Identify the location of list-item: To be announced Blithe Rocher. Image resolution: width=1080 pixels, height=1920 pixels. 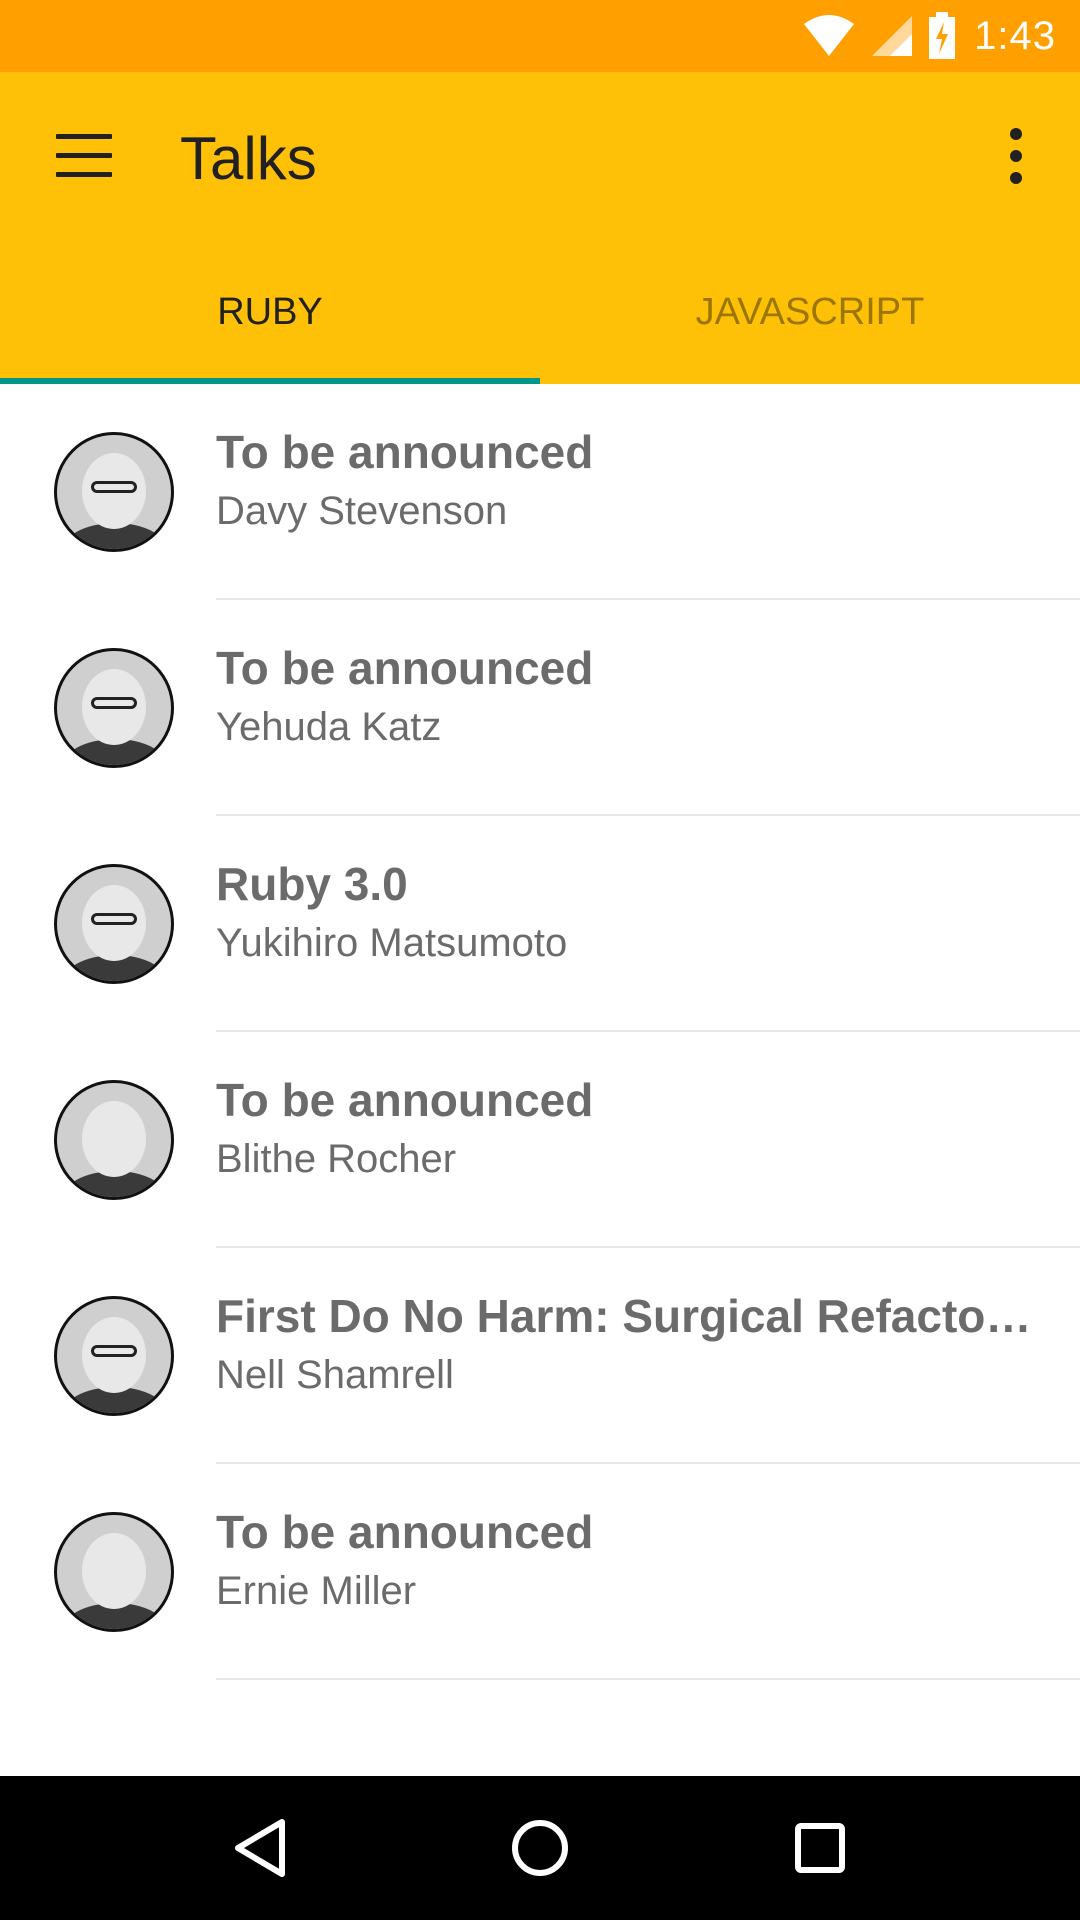
(540, 1140).